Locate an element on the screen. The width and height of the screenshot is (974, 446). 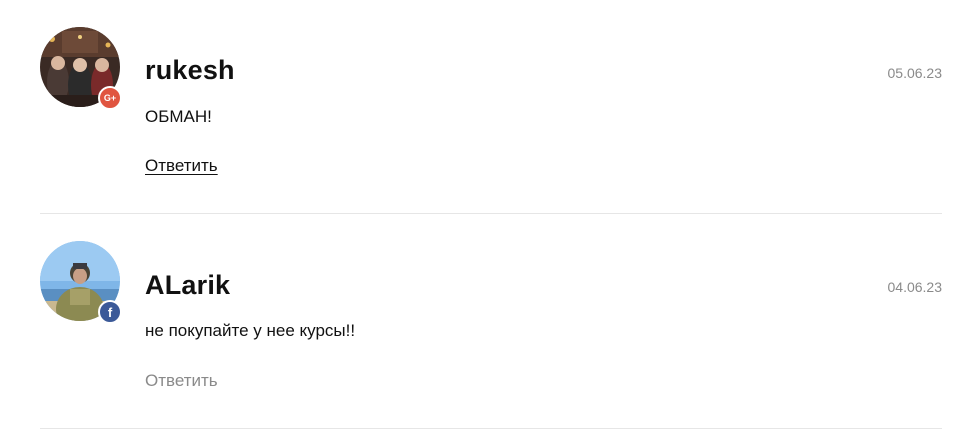
google-plus-icon: G+ is located at coordinates (110, 98).